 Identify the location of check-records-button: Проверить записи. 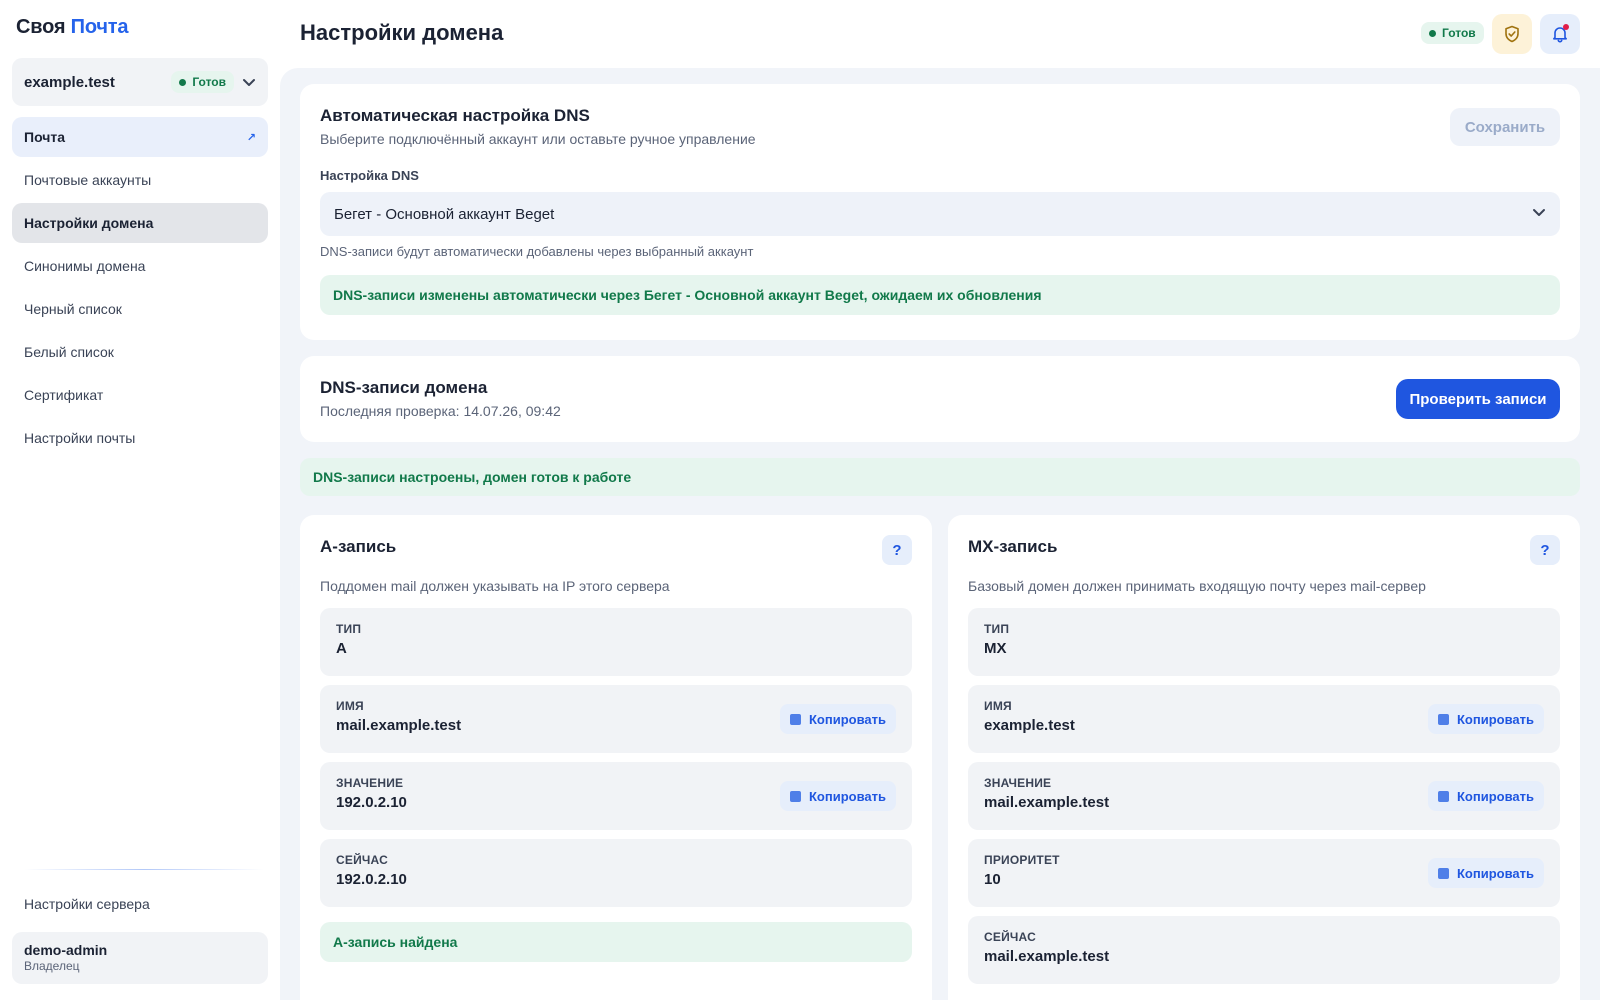
(1478, 399).